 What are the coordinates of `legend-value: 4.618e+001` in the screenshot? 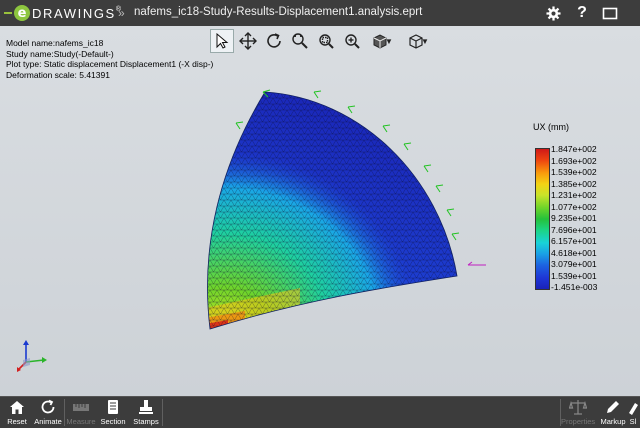 It's located at (574, 252).